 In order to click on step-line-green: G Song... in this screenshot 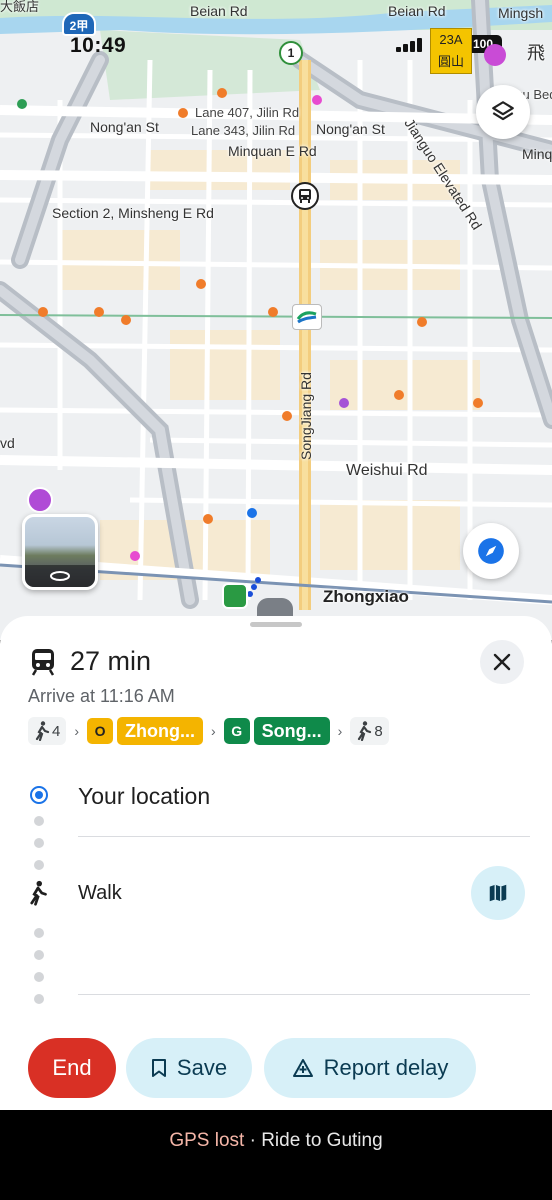, I will do `click(276, 731)`.